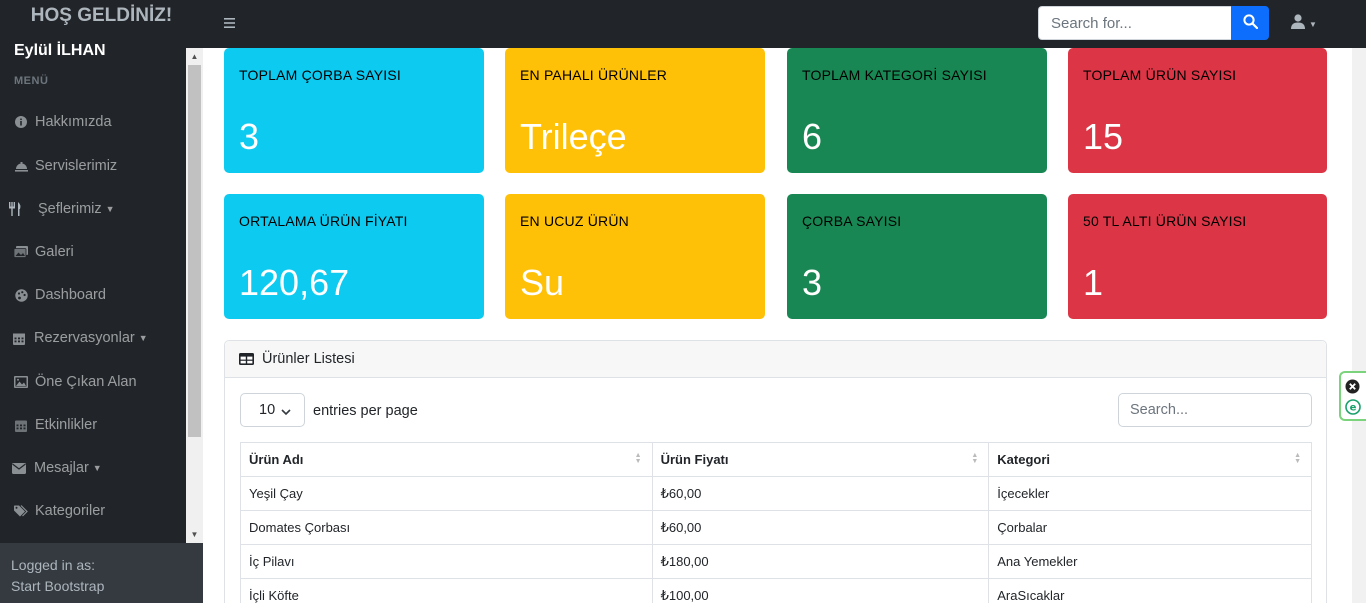 This screenshot has width=1366, height=603. What do you see at coordinates (21, 382) in the screenshot?
I see `image-icon` at bounding box center [21, 382].